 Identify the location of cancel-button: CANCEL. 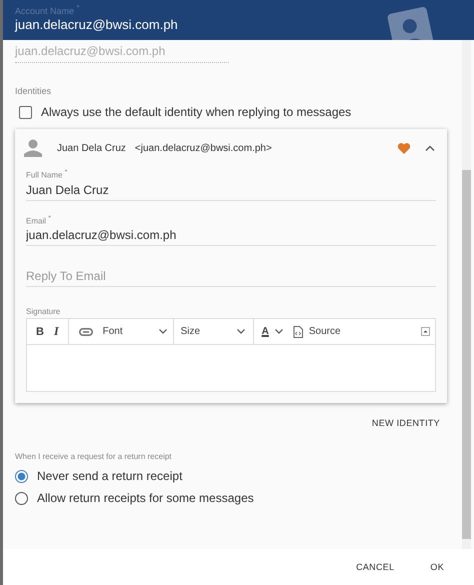
(375, 567).